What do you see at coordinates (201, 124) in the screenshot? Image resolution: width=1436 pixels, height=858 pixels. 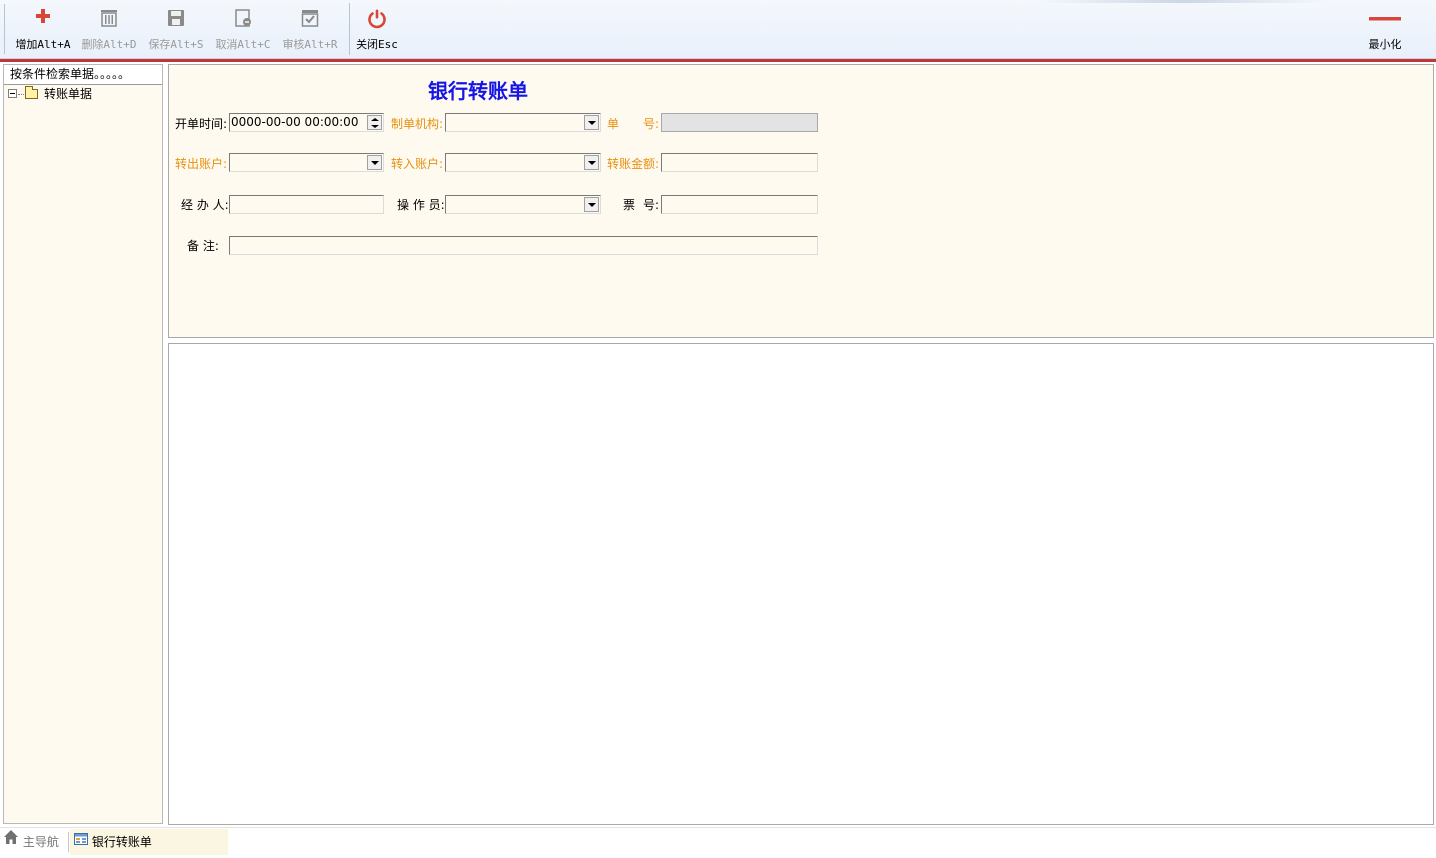 I see `open-time-label: 开单时间:` at bounding box center [201, 124].